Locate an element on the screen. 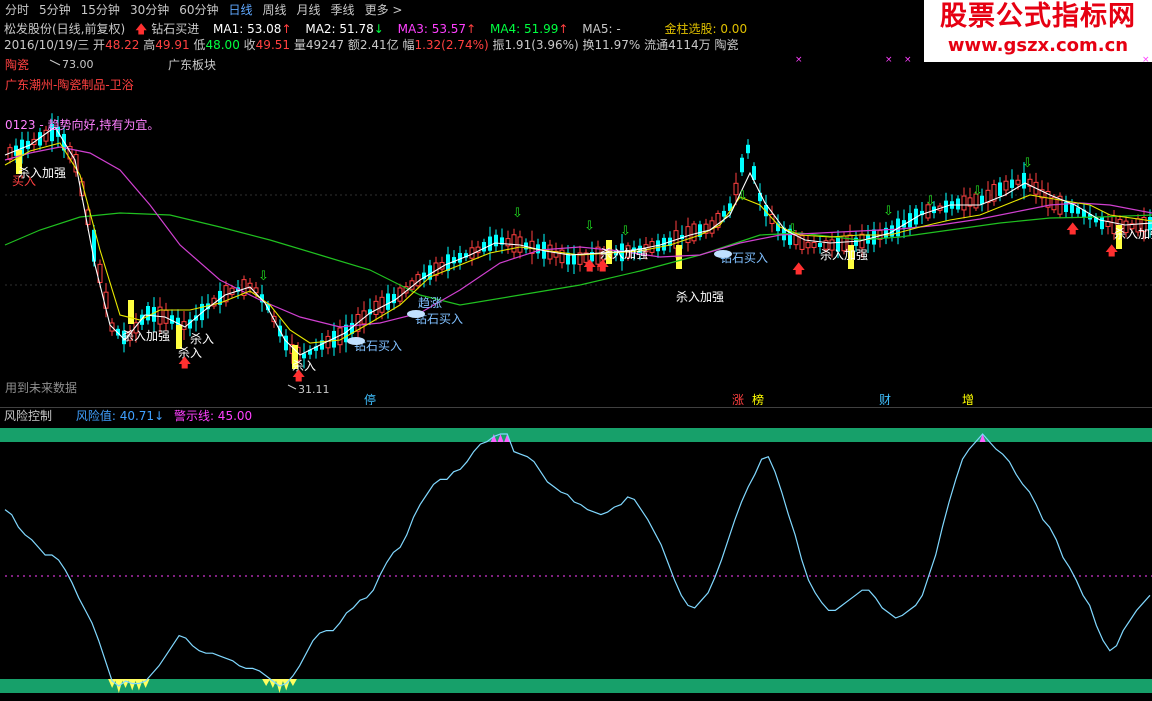 This screenshot has height=701, width=1152. max-price-label: 73.00 is located at coordinates (78, 64).